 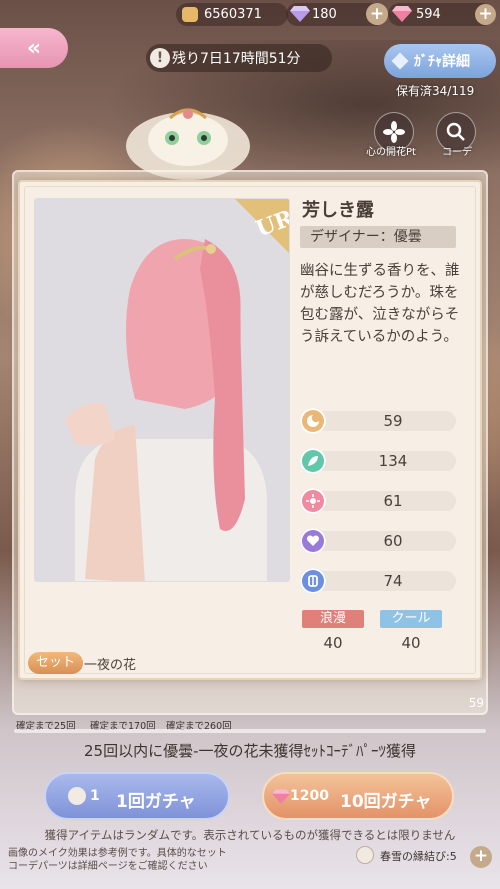 I want to click on add-pink-diamond-button: +, so click(x=485, y=14).